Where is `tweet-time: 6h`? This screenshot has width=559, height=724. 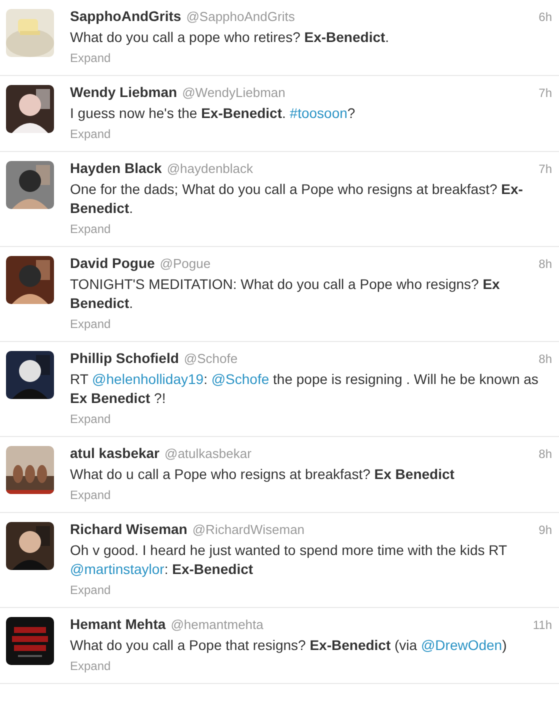
tweet-time: 6h is located at coordinates (545, 17).